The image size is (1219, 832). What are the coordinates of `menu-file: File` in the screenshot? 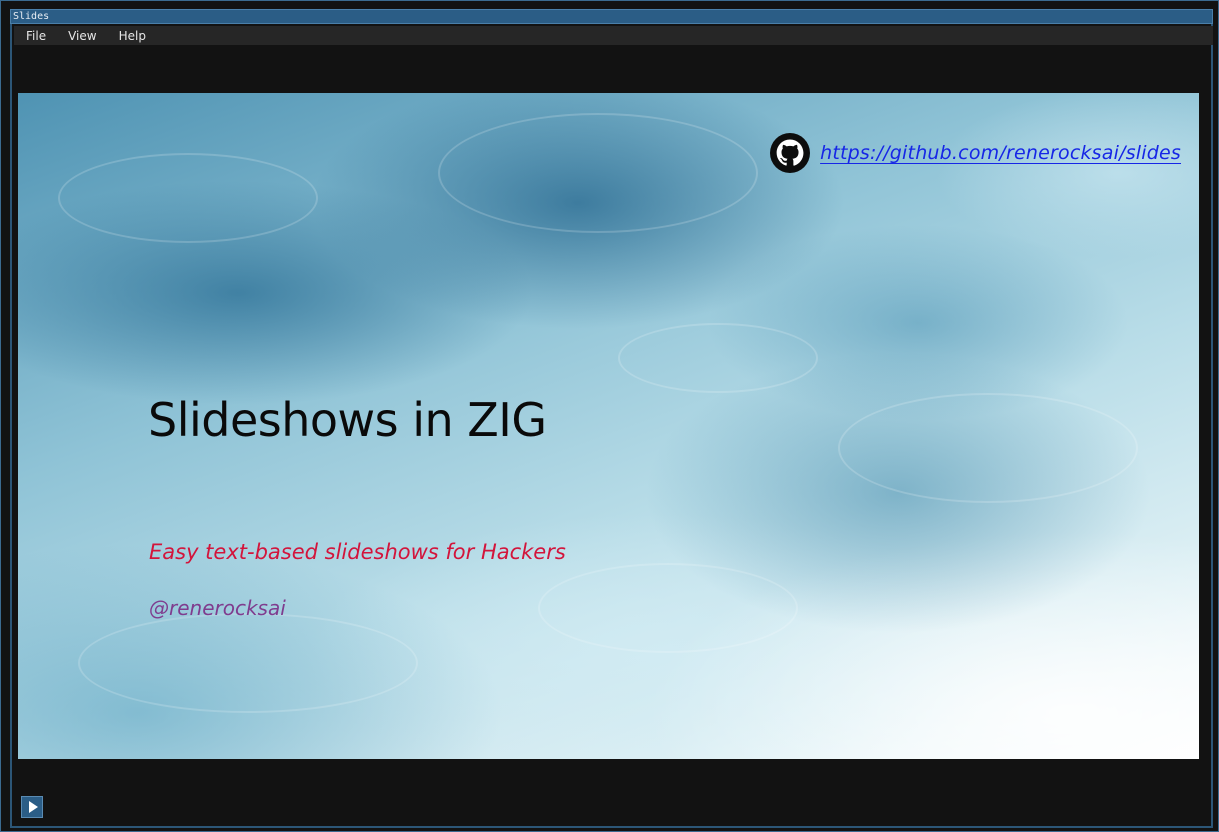 It's located at (40, 36).